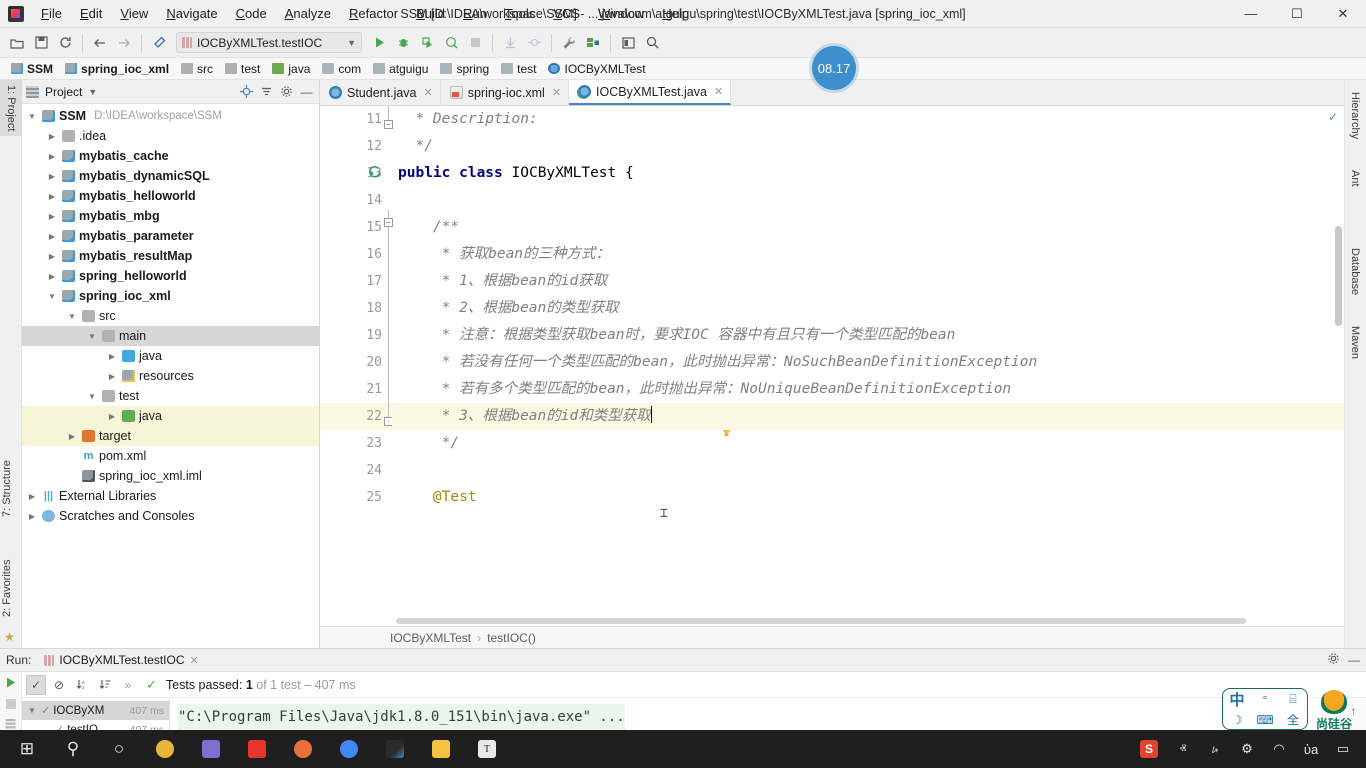 This screenshot has height=768, width=1366. Describe the element at coordinates (1236, 699) in the screenshot. I see `ime-mode-label: 中` at that location.